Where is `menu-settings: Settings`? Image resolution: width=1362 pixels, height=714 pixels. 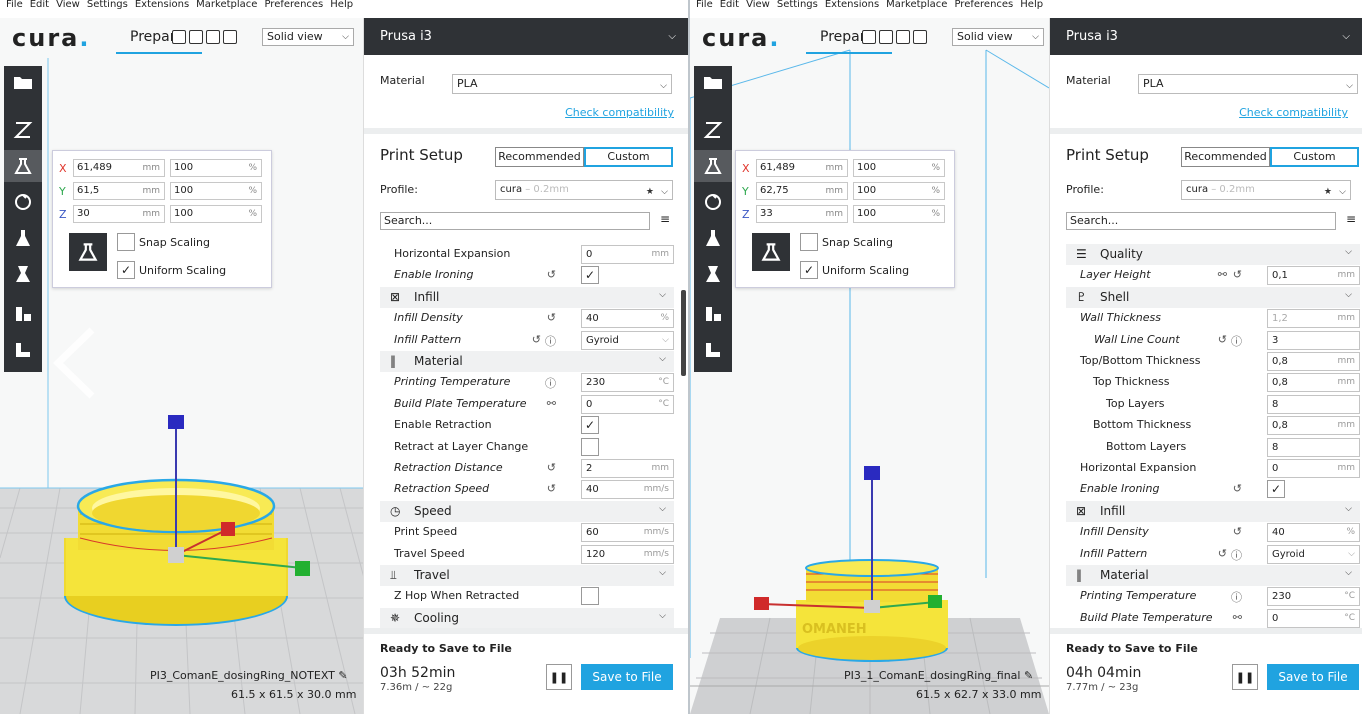 menu-settings: Settings is located at coordinates (107, 5).